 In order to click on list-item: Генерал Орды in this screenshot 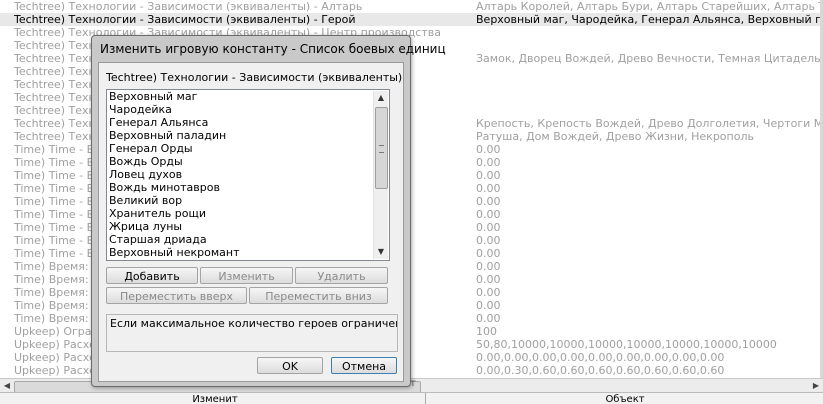, I will do `click(248, 148)`.